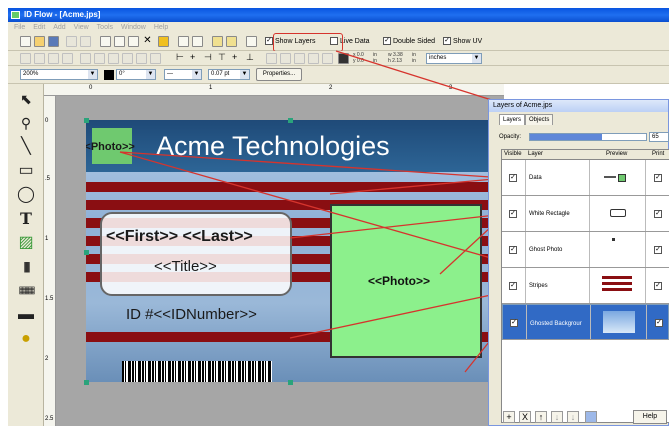 This screenshot has height=426, width=669. I want to click on layer-row: ✓ Ghost Photo ✓, so click(585, 250).